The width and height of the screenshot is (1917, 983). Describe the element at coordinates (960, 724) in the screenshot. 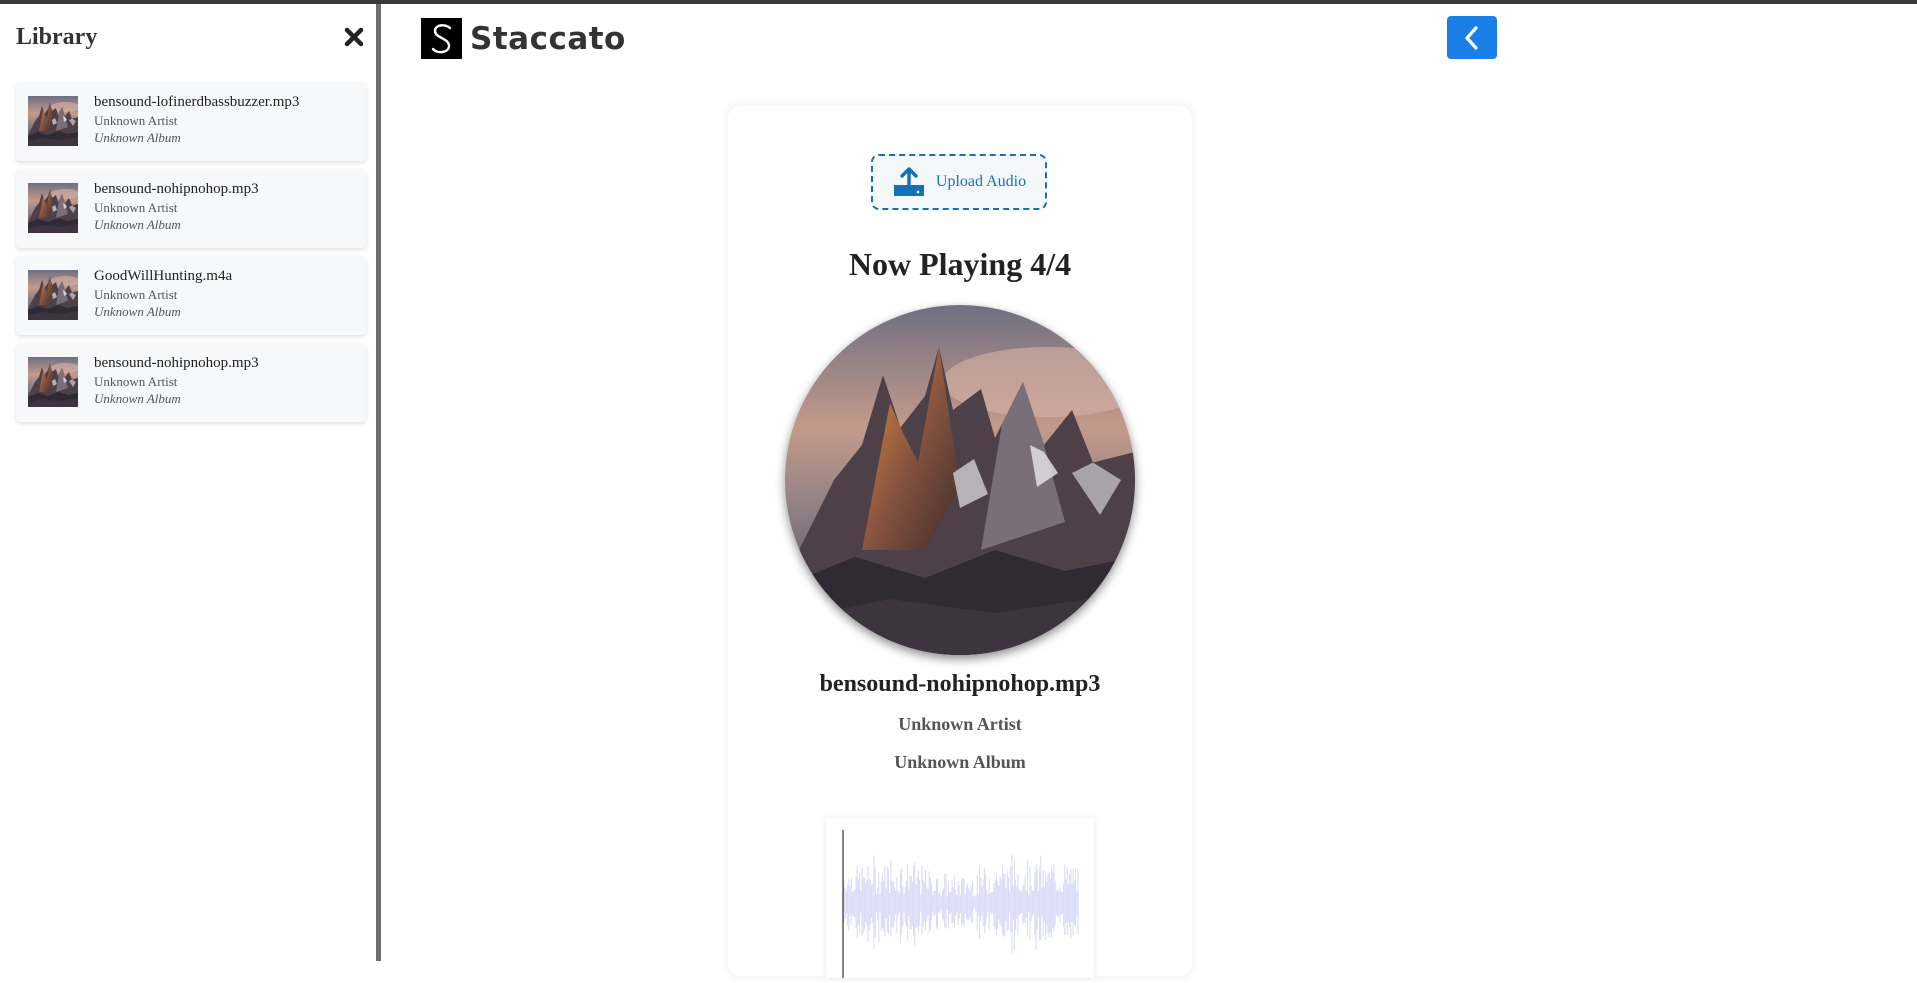

I see `song-artist: Unknown Artist` at that location.